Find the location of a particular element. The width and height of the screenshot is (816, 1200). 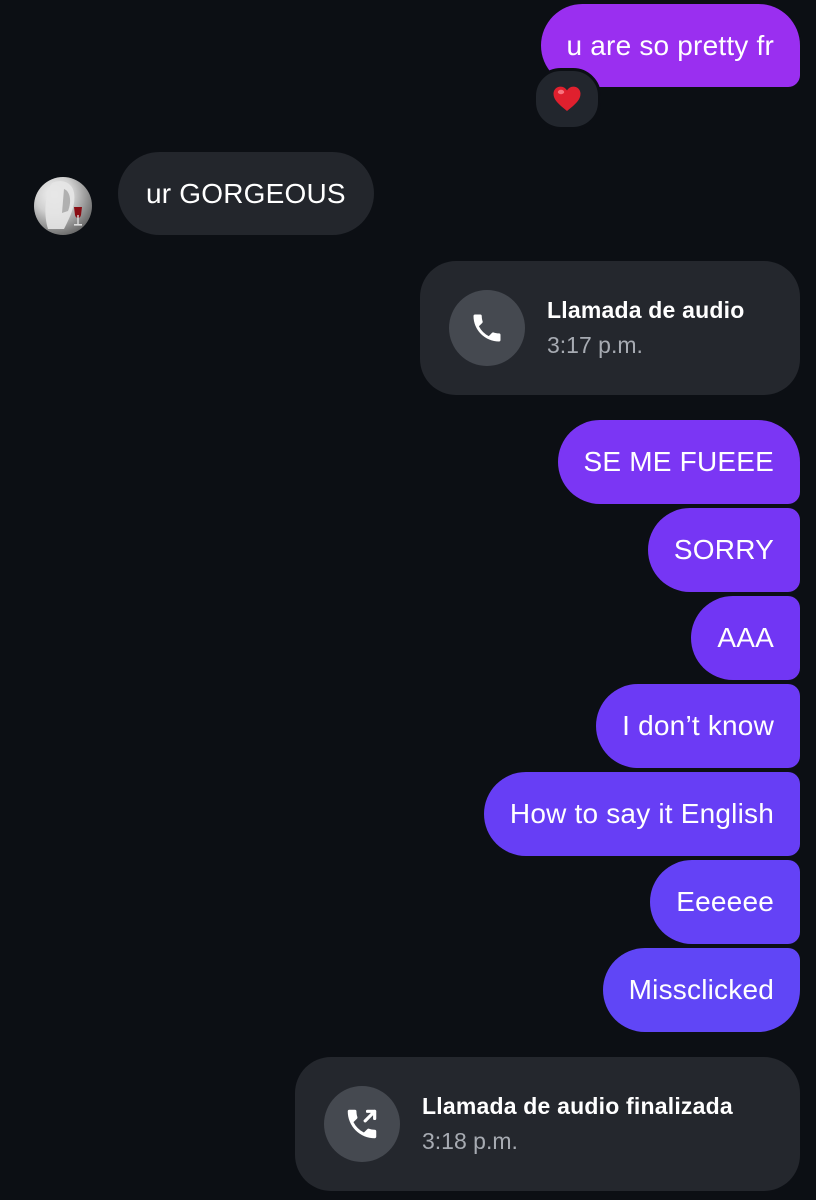

message-text: SORRY is located at coordinates (723, 549).